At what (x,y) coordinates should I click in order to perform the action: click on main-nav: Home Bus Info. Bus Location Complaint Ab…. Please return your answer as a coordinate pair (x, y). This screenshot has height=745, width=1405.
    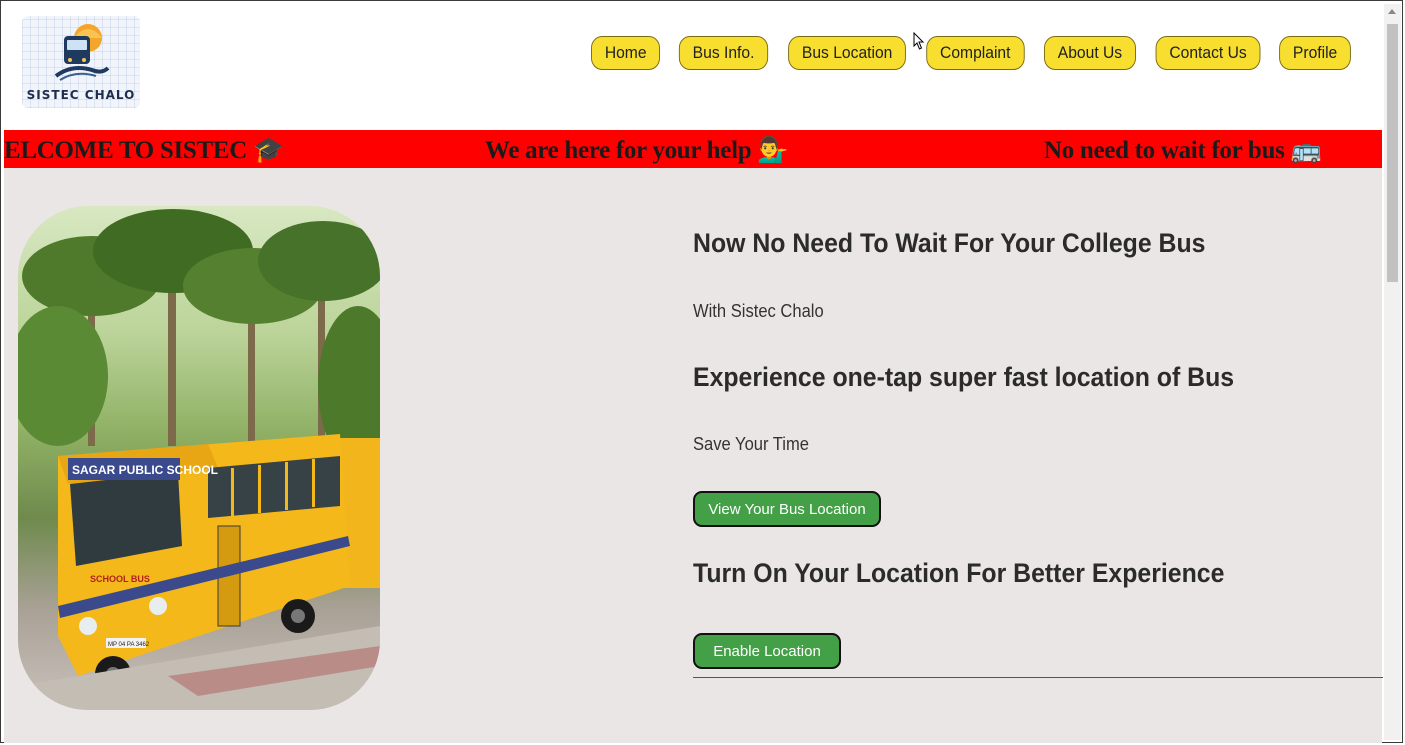
    Looking at the image, I should click on (971, 53).